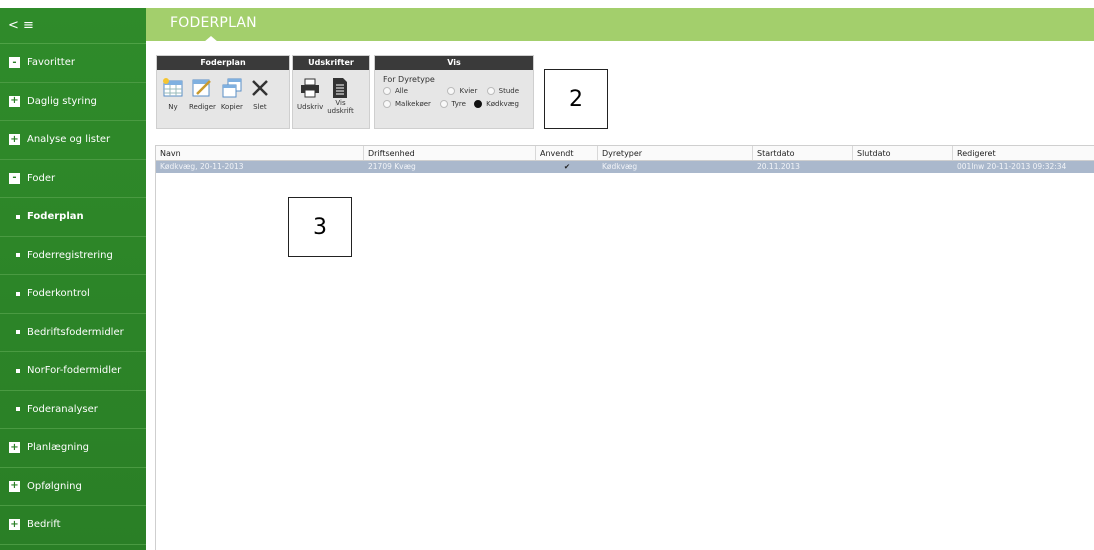 This screenshot has width=1094, height=550. I want to click on sidebar-item-opfoelgning: + Opfølgning, so click(73, 487).